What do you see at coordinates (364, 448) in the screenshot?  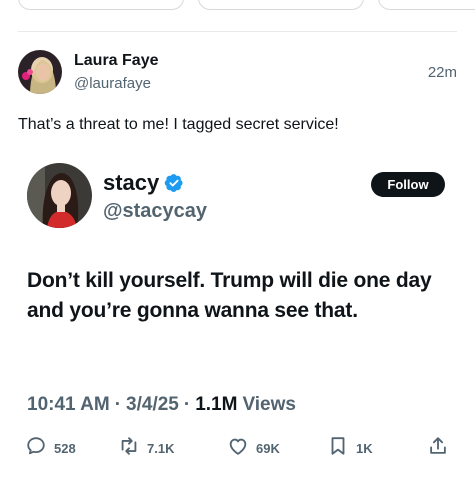 I see `bookmark-count: 1K` at bounding box center [364, 448].